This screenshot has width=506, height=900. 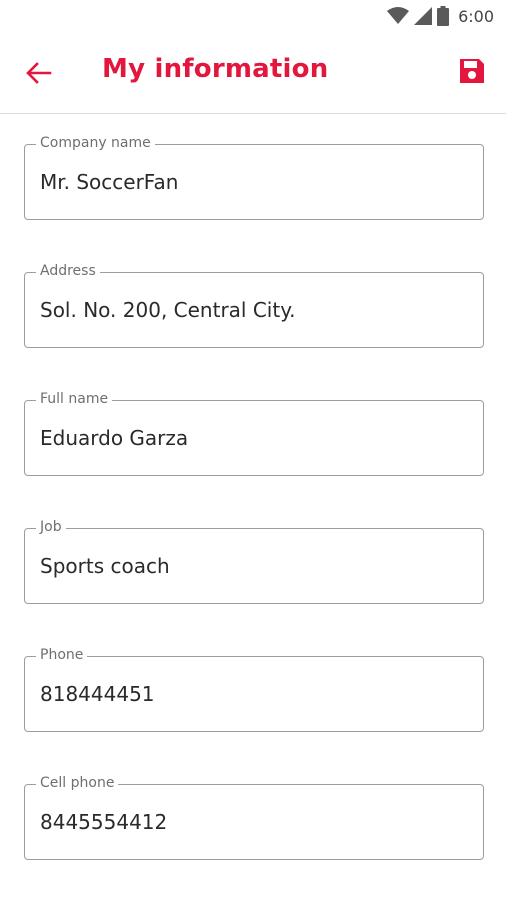 What do you see at coordinates (254, 817) in the screenshot?
I see `cell-phone-field: Cell phone 8445554412` at bounding box center [254, 817].